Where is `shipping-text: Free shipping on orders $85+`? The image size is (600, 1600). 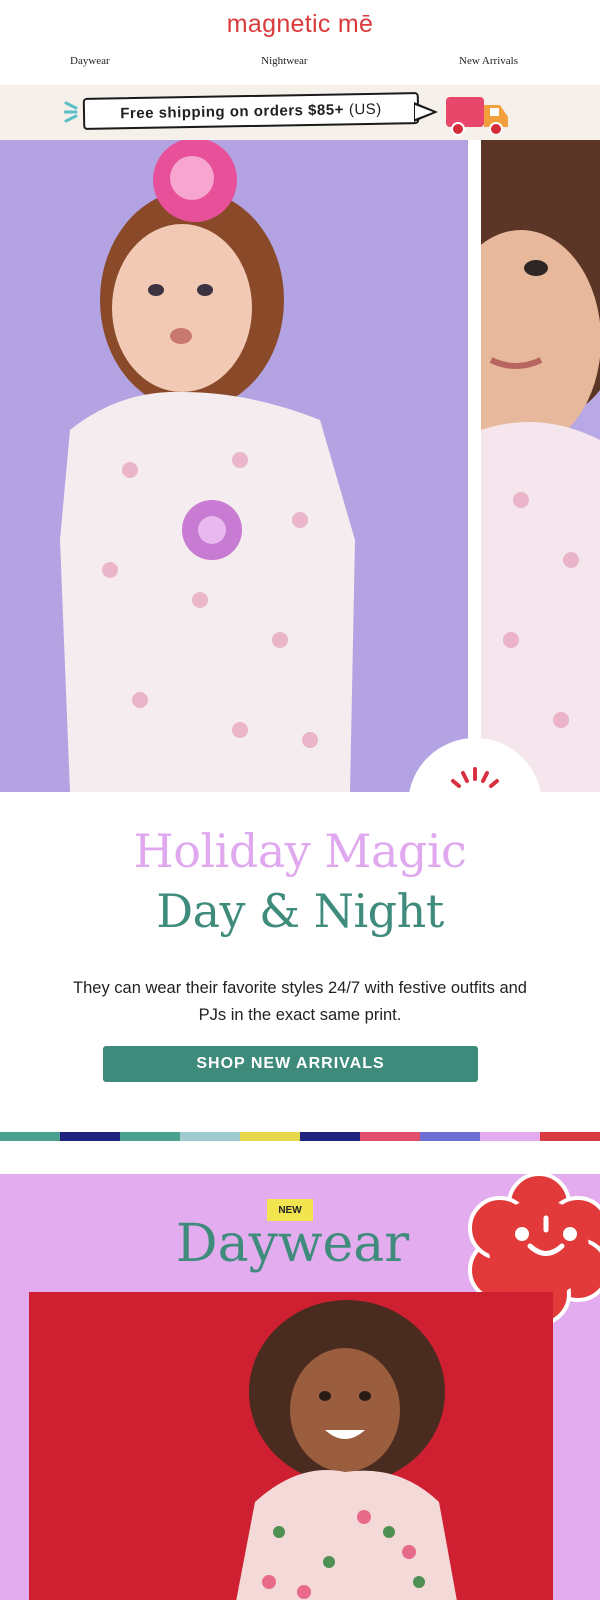 shipping-text: Free shipping on orders $85+ is located at coordinates (232, 111).